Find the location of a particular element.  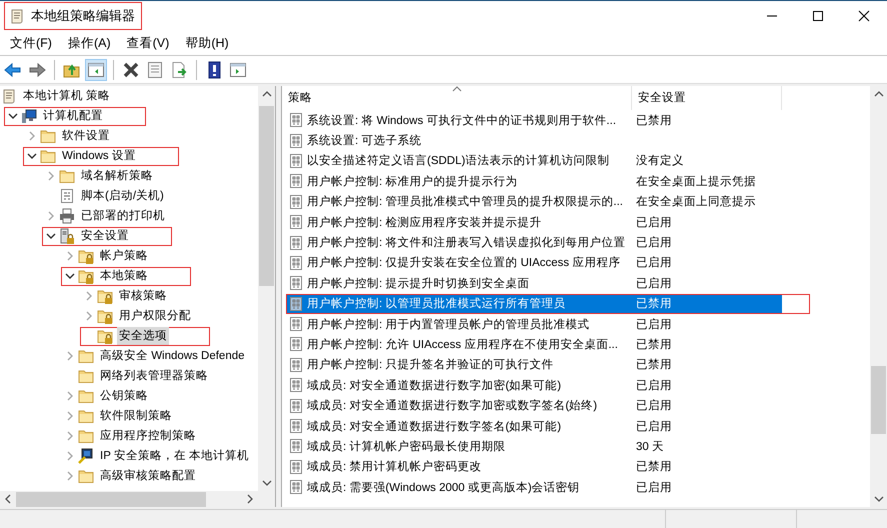

menu-item: 帮助(H) is located at coordinates (207, 43).